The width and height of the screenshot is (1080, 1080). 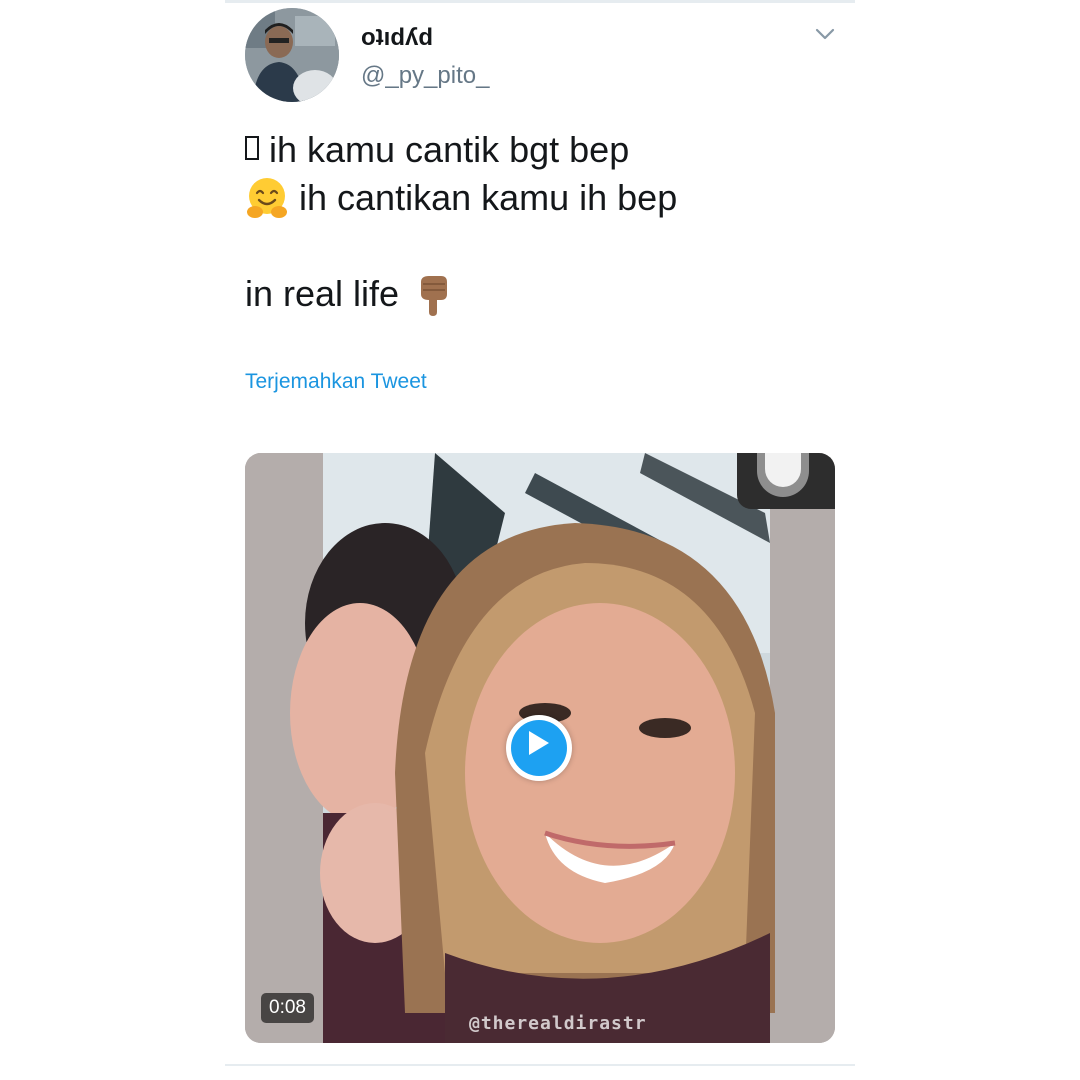 I want to click on video-watermark: @therealdirastr, so click(x=558, y=1023).